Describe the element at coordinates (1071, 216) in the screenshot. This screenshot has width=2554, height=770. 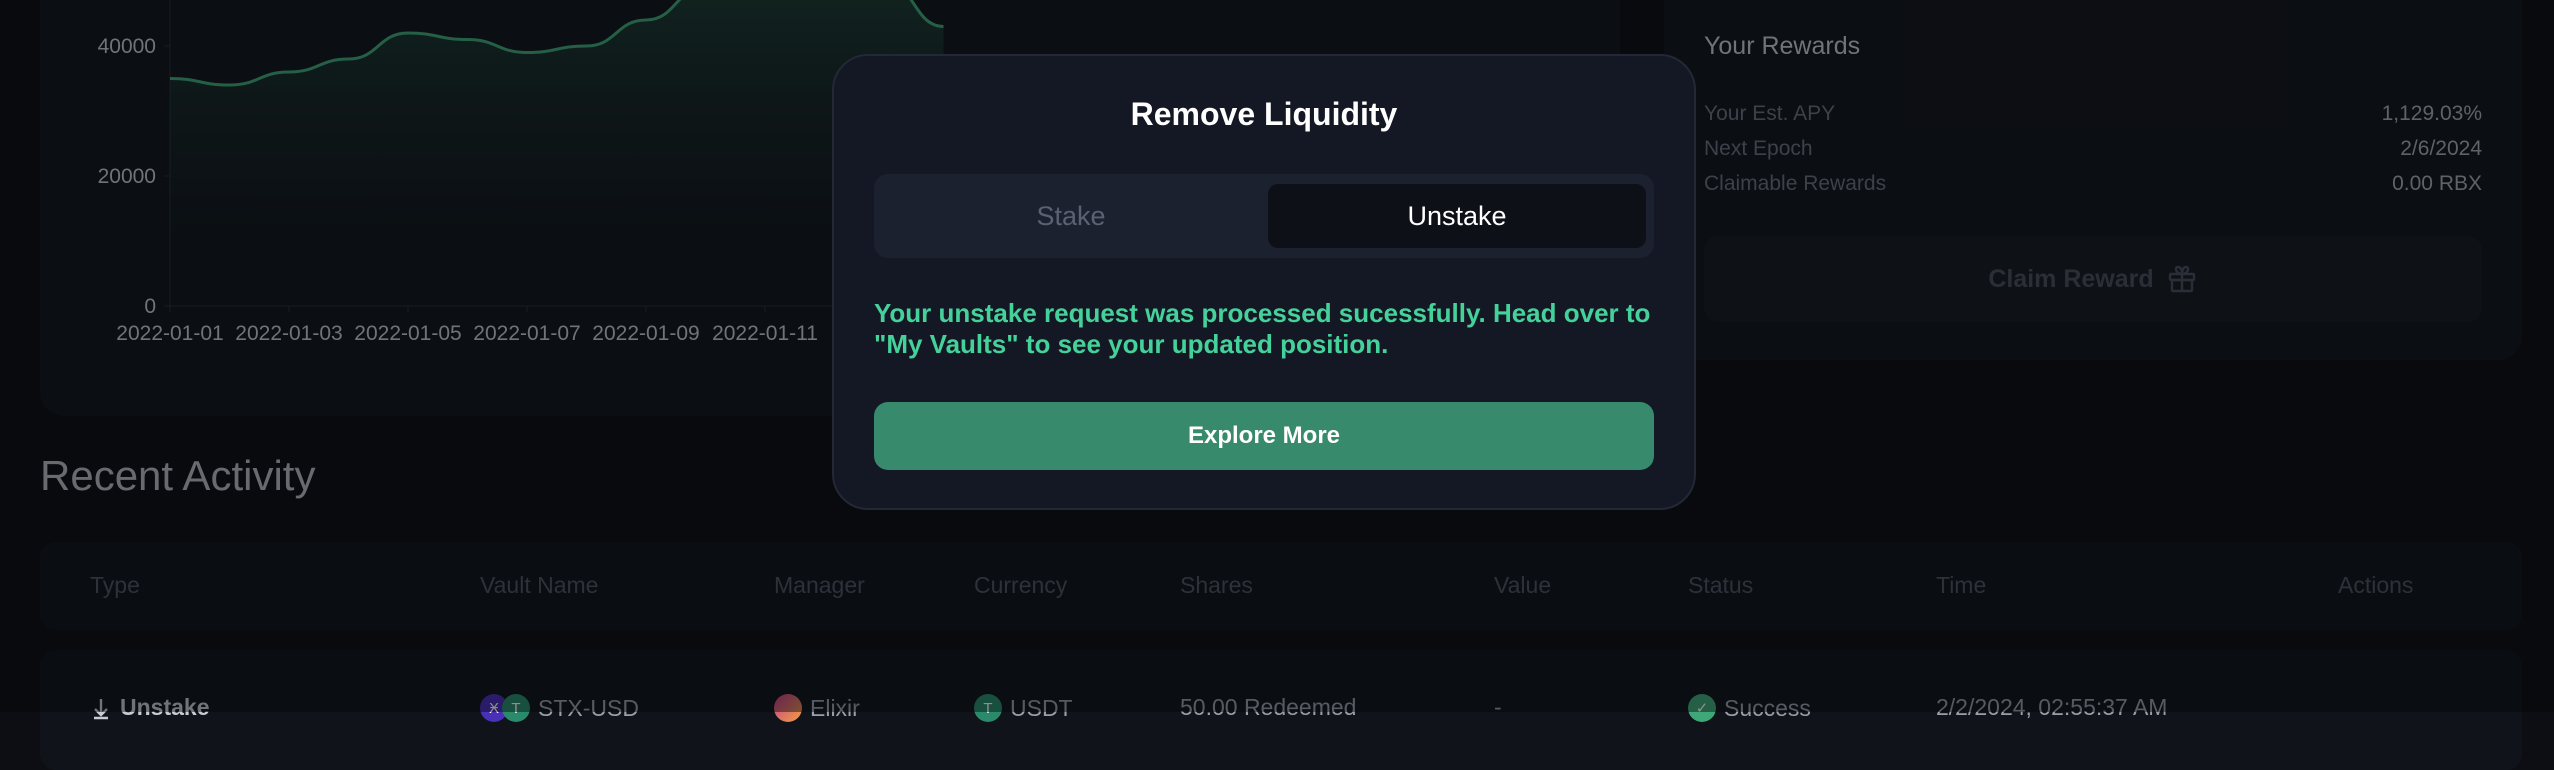
I see `tab-stake: Stake` at that location.